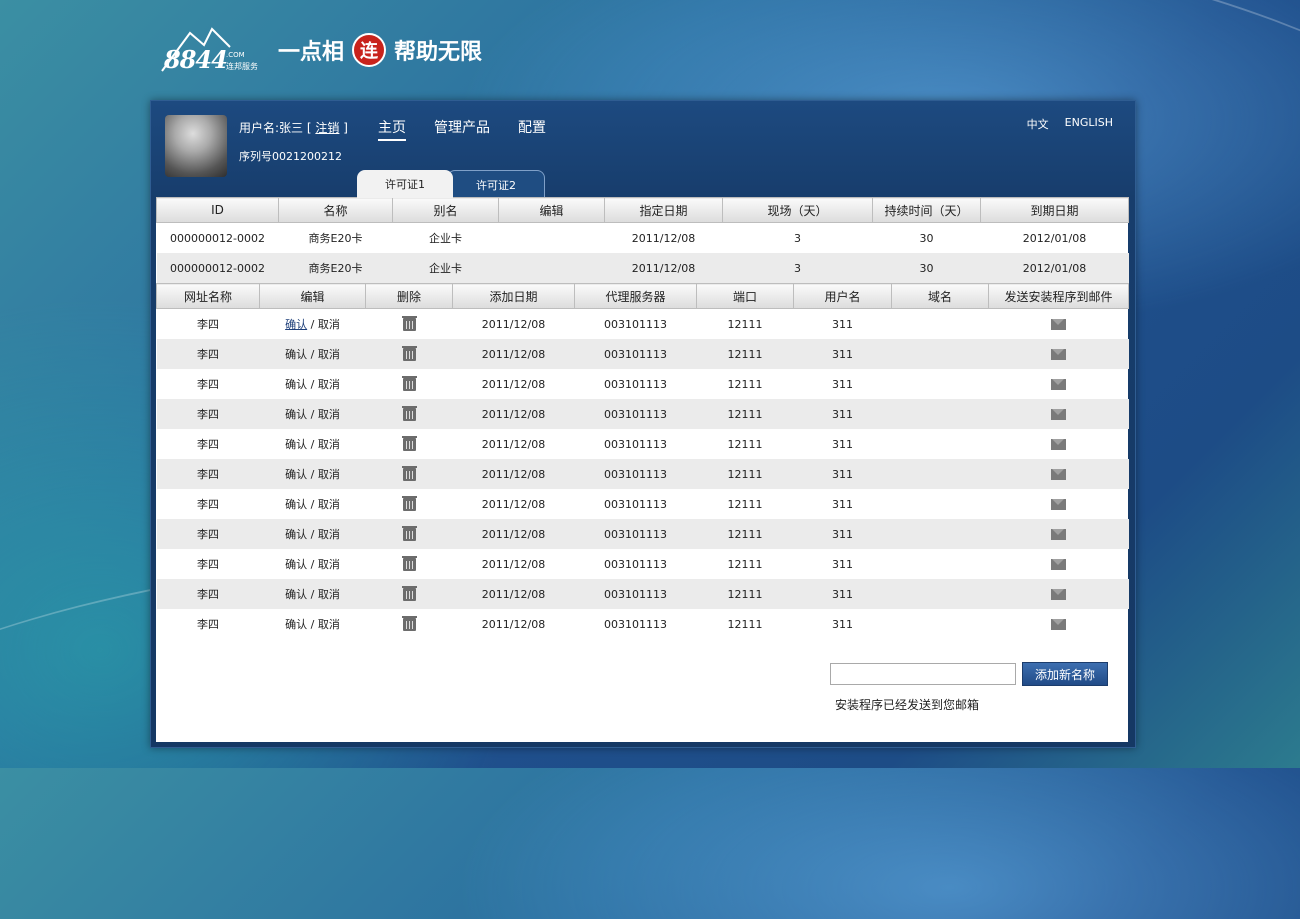  What do you see at coordinates (513, 296) in the screenshot?
I see `col-add-date: 添加日期` at bounding box center [513, 296].